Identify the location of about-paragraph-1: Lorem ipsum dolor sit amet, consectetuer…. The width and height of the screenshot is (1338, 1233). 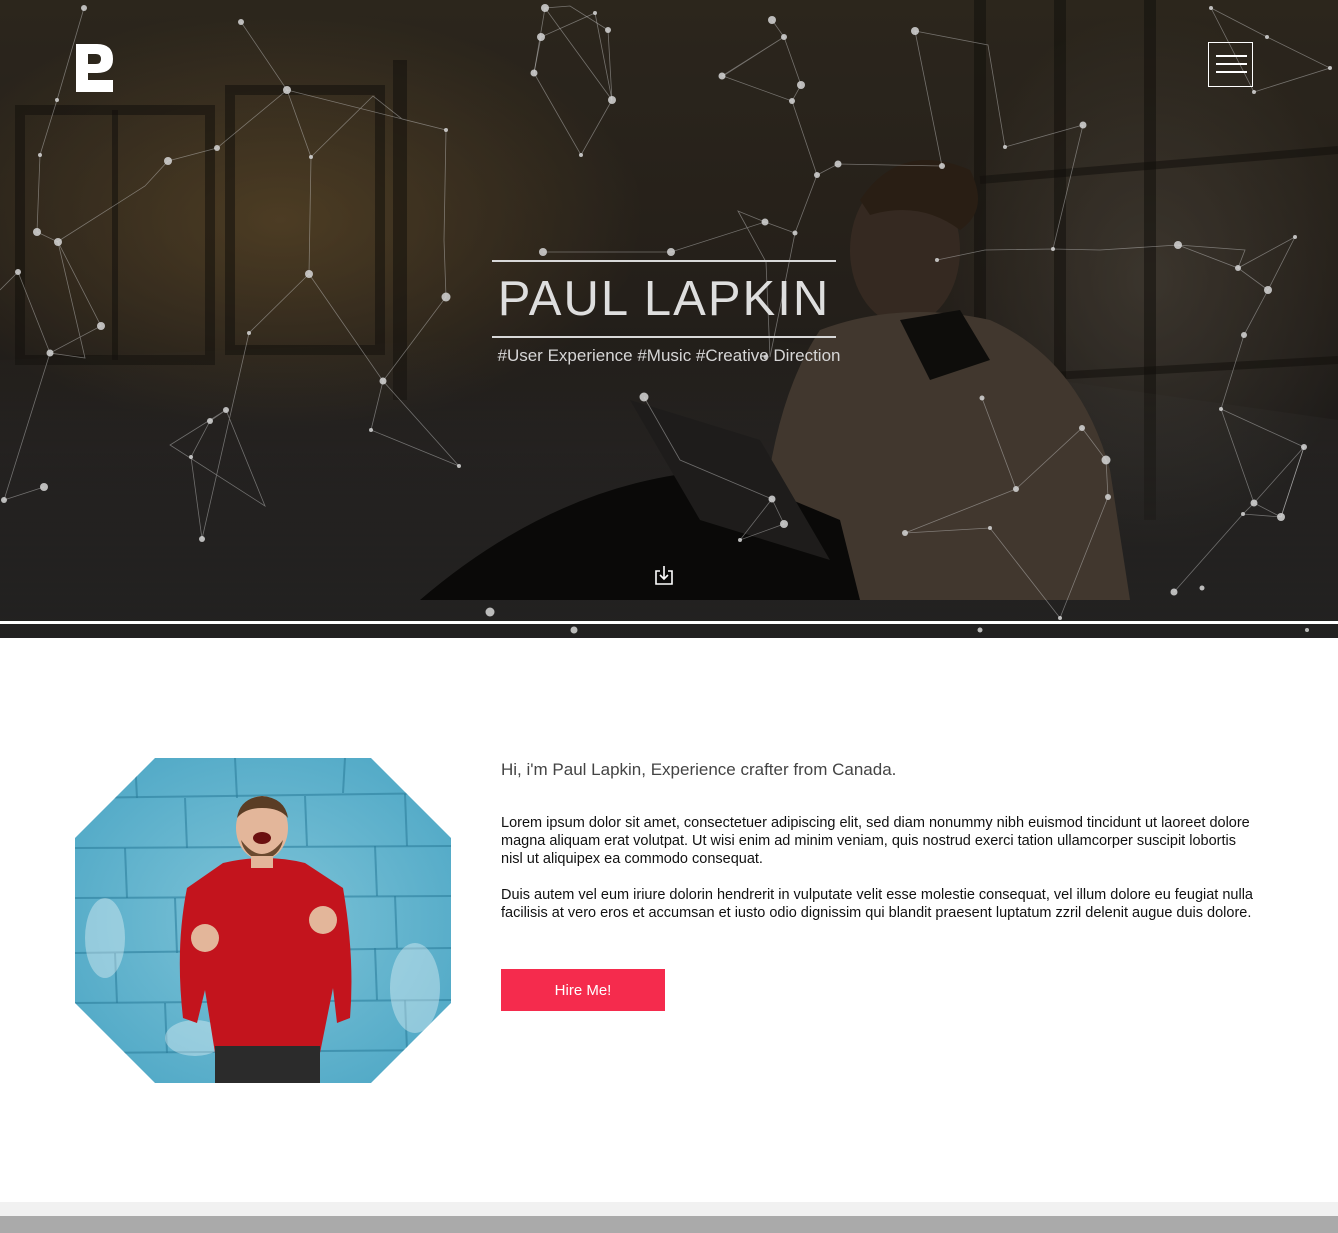
(875, 841).